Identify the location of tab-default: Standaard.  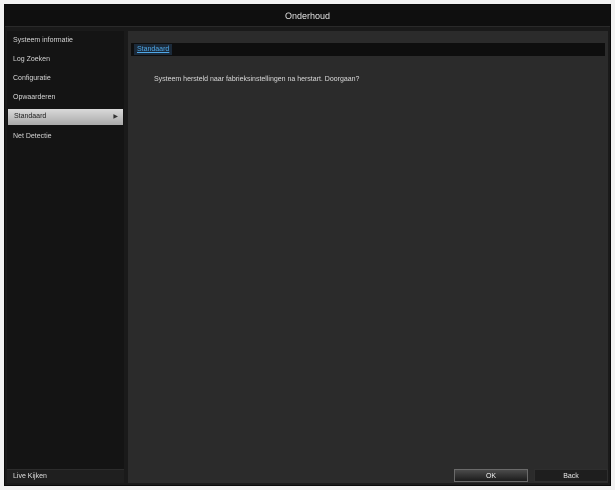
(153, 49).